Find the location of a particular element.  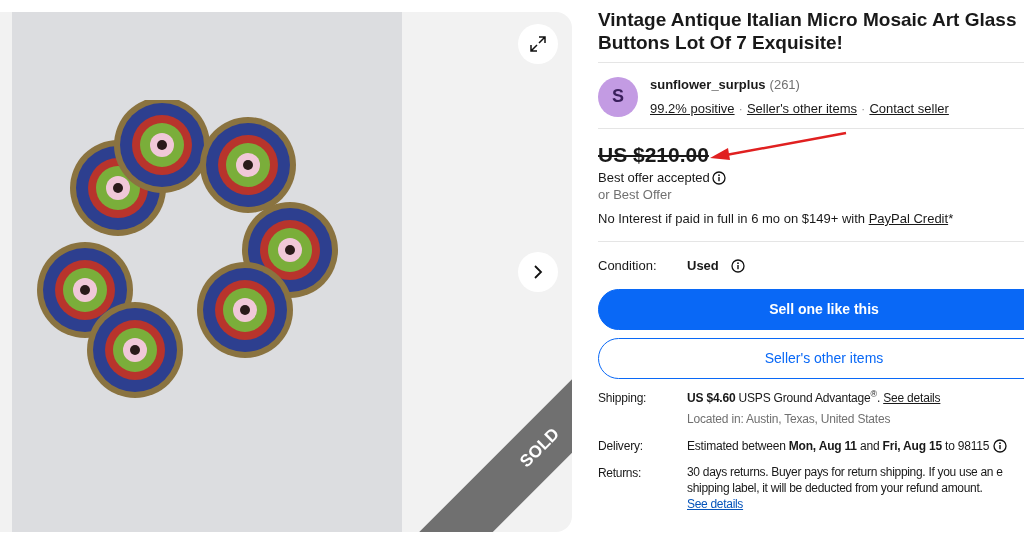

feedback-count: (261) is located at coordinates (784, 85).